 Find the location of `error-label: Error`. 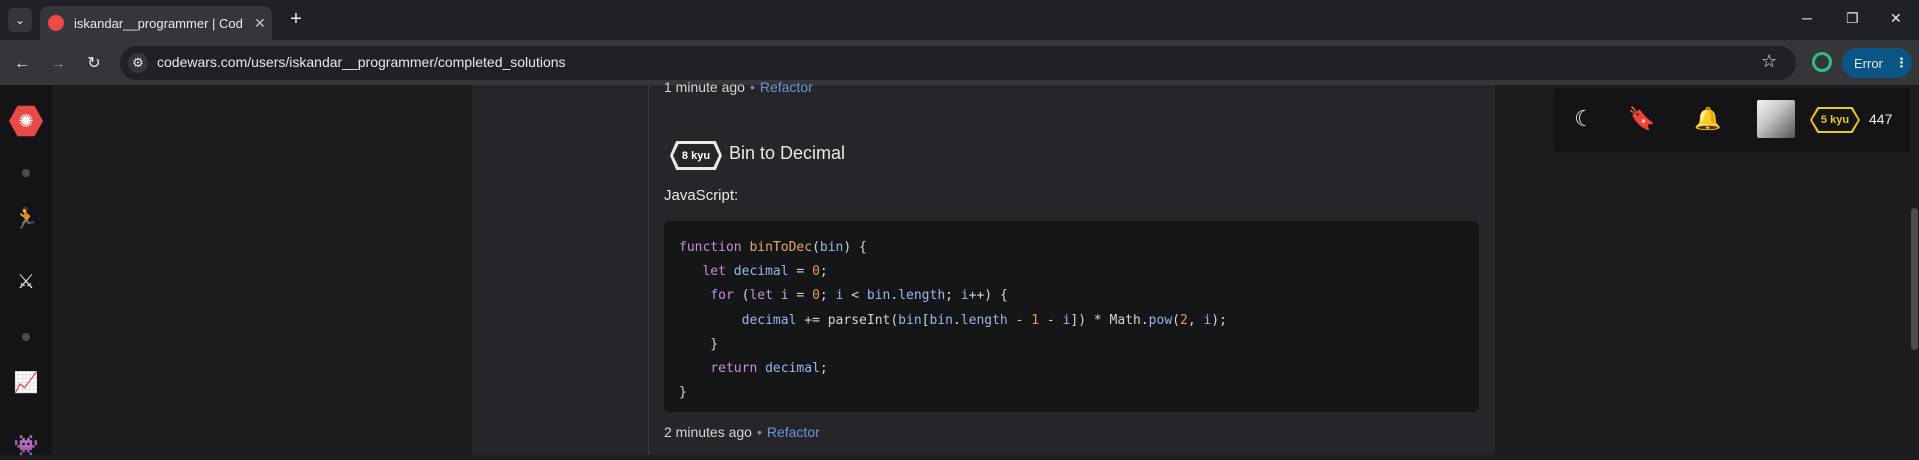

error-label: Error is located at coordinates (1868, 63).